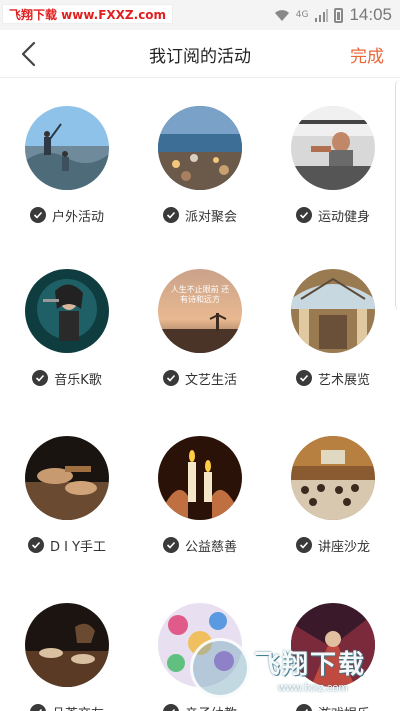  I want to click on tea-photo-icon, so click(67, 645).